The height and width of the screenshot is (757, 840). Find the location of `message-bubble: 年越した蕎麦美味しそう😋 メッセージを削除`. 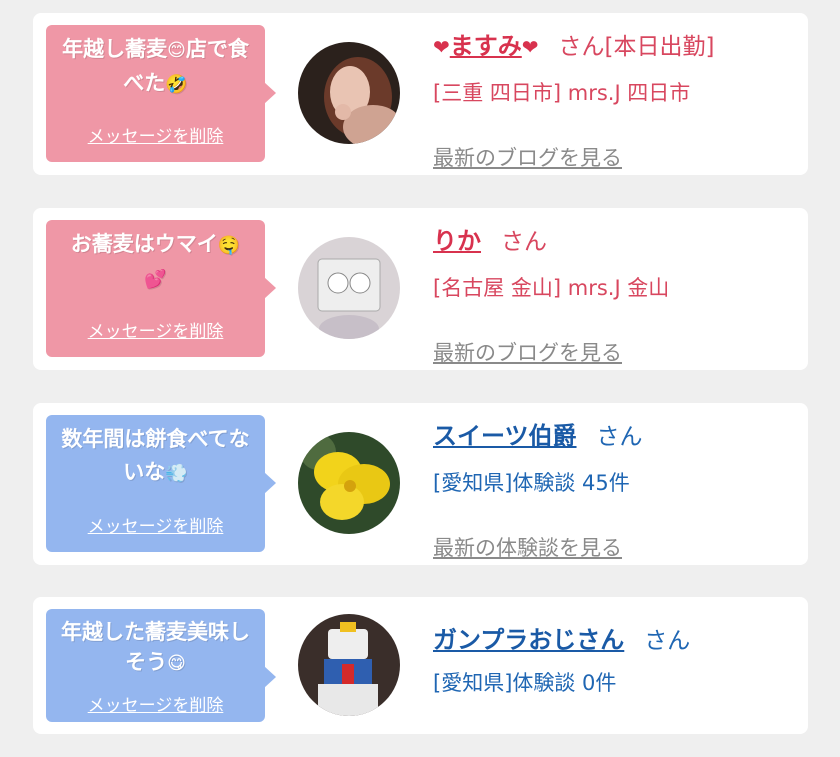

message-bubble: 年越した蕎麦美味しそう😋 メッセージを削除 is located at coordinates (161, 665).